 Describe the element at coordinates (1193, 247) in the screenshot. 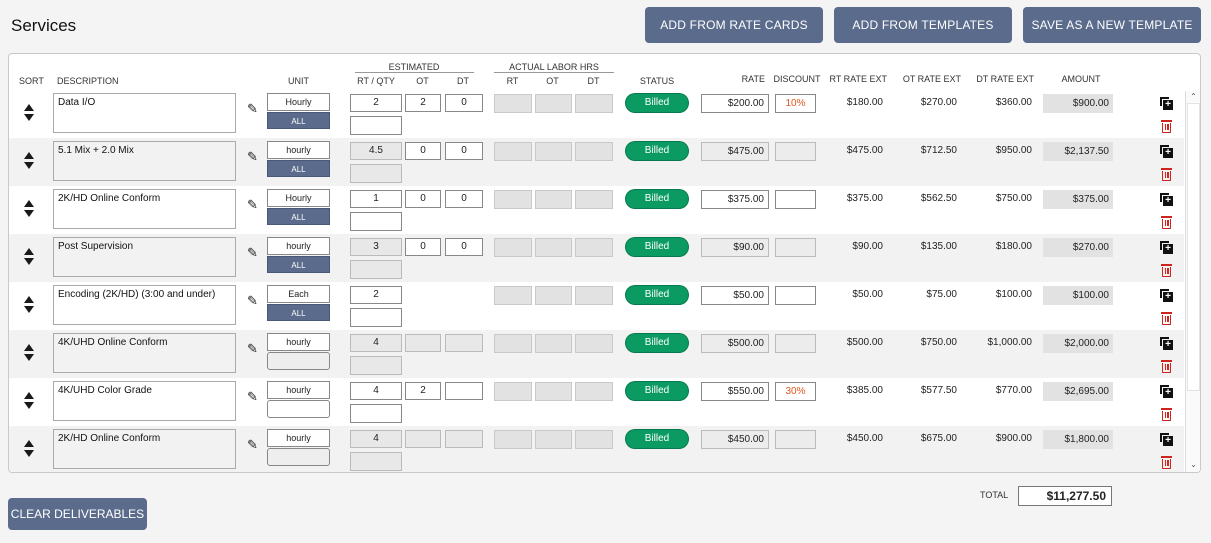

I see `scroll-thumb` at that location.